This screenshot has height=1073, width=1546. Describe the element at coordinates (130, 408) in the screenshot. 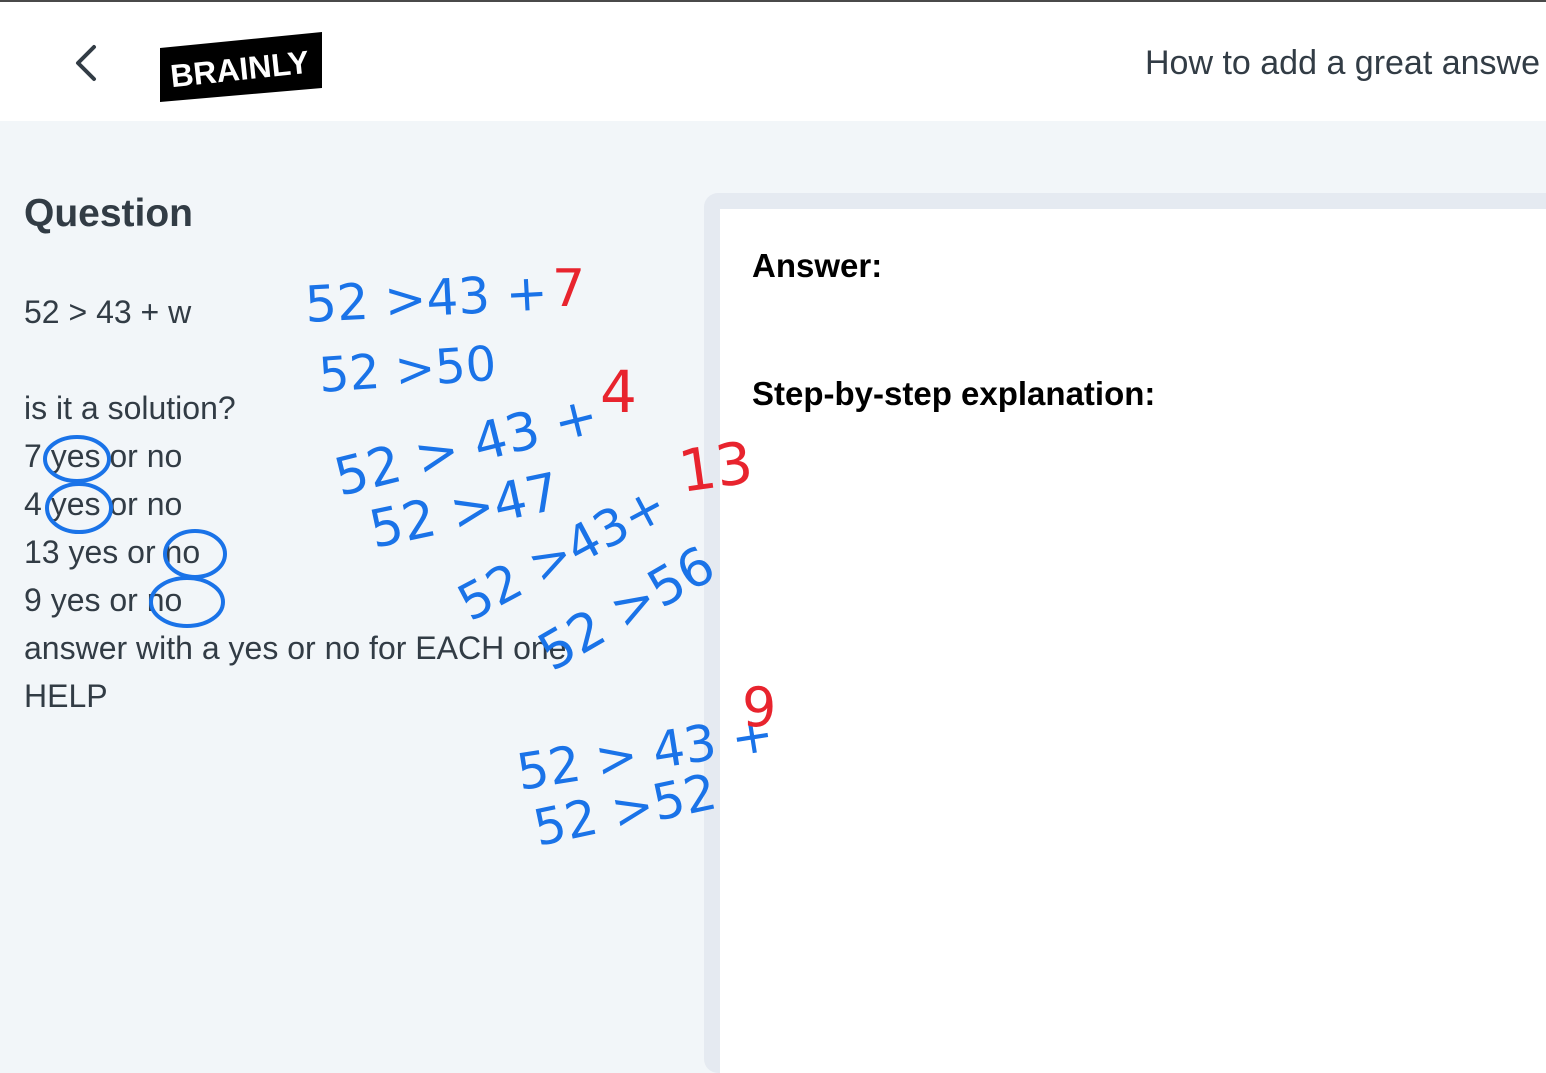

I see `question-line: is it a solution?` at that location.